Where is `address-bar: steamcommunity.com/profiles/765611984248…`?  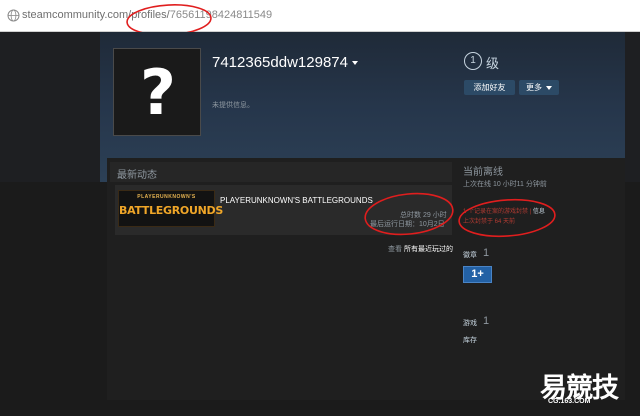
address-bar: steamcommunity.com/profiles/765611984248… is located at coordinates (320, 16).